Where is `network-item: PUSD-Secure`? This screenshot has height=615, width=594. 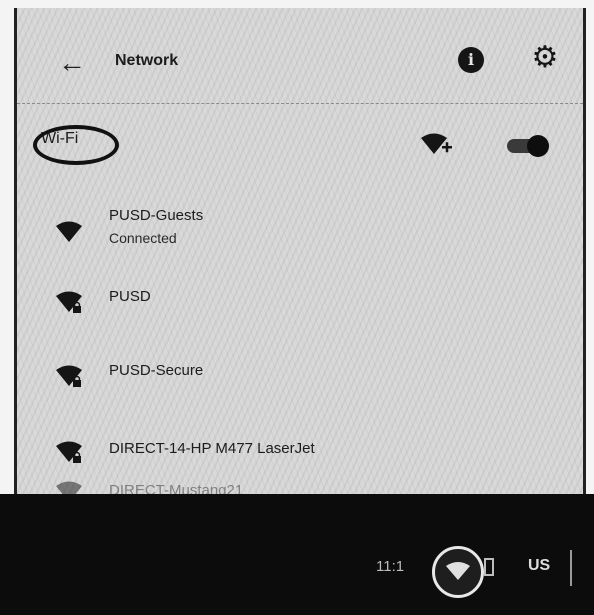 network-item: PUSD-Secure is located at coordinates (300, 380).